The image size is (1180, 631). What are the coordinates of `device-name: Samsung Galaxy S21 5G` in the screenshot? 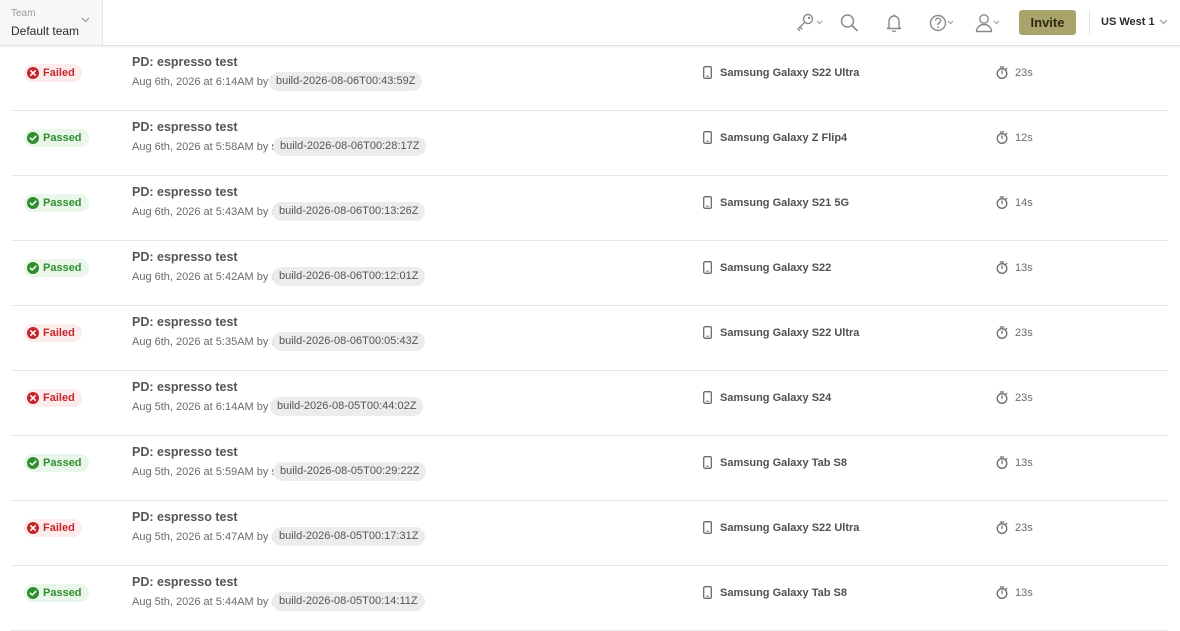 It's located at (785, 202).